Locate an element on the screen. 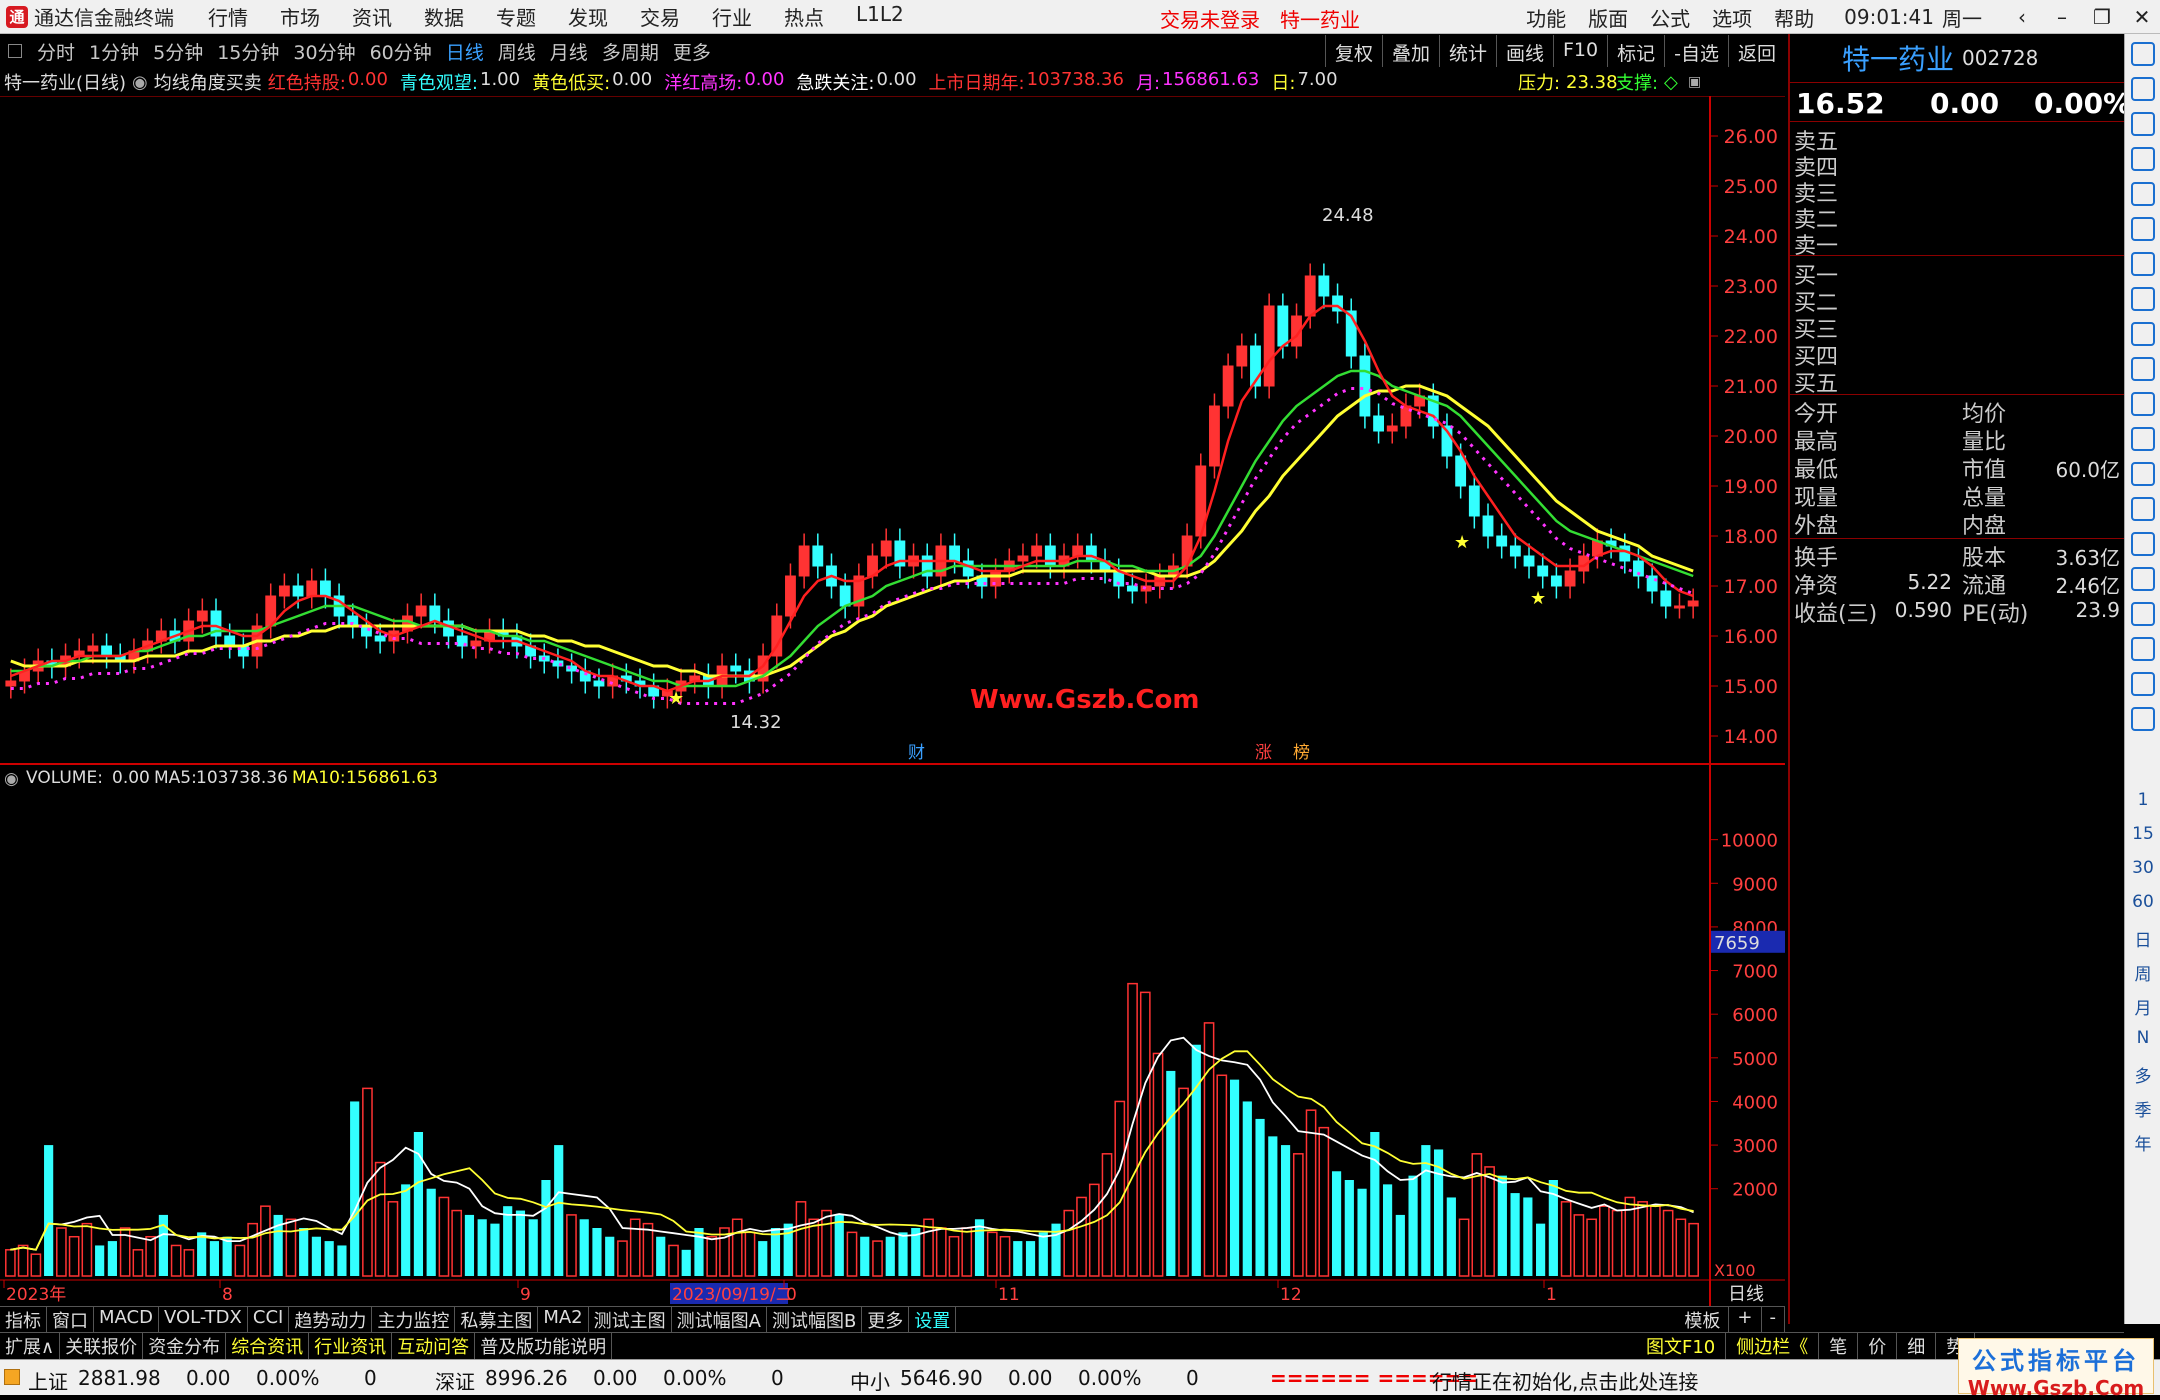 The image size is (2160, 1400). period-tab: 15分钟 is located at coordinates (248, 51).